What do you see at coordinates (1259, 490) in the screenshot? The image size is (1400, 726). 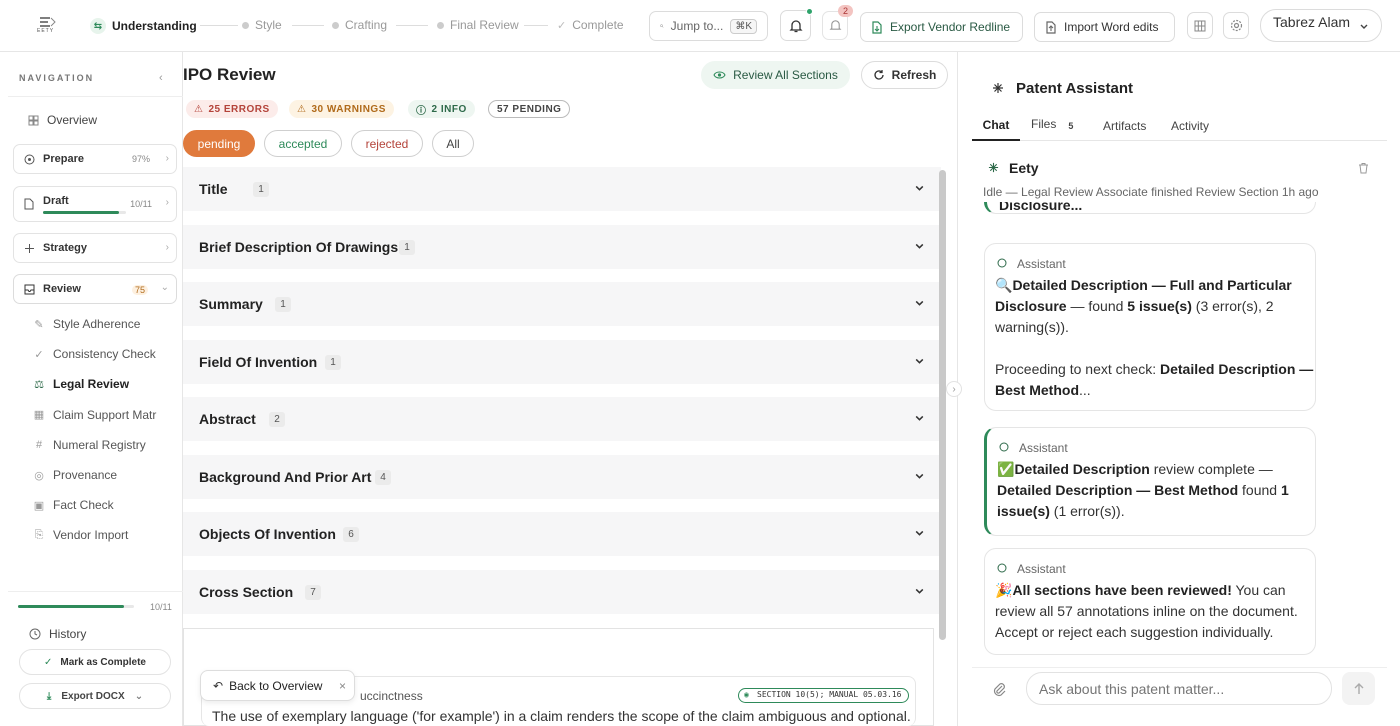 I see `text: found` at bounding box center [1259, 490].